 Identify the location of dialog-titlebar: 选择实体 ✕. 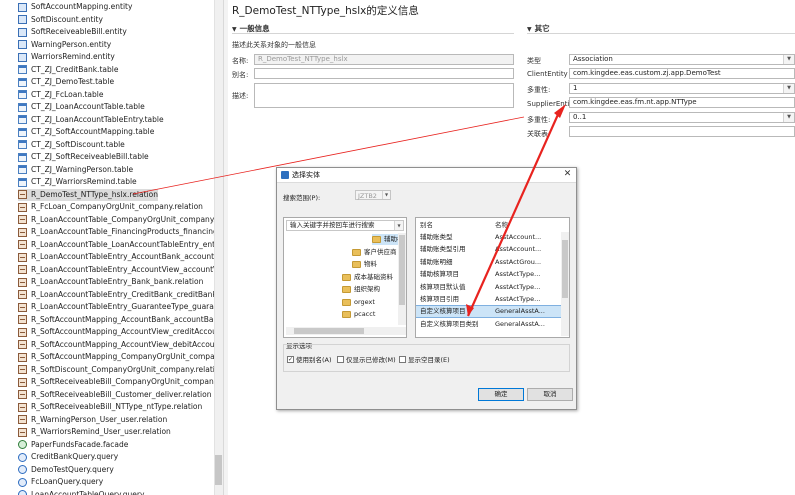
(426, 175).